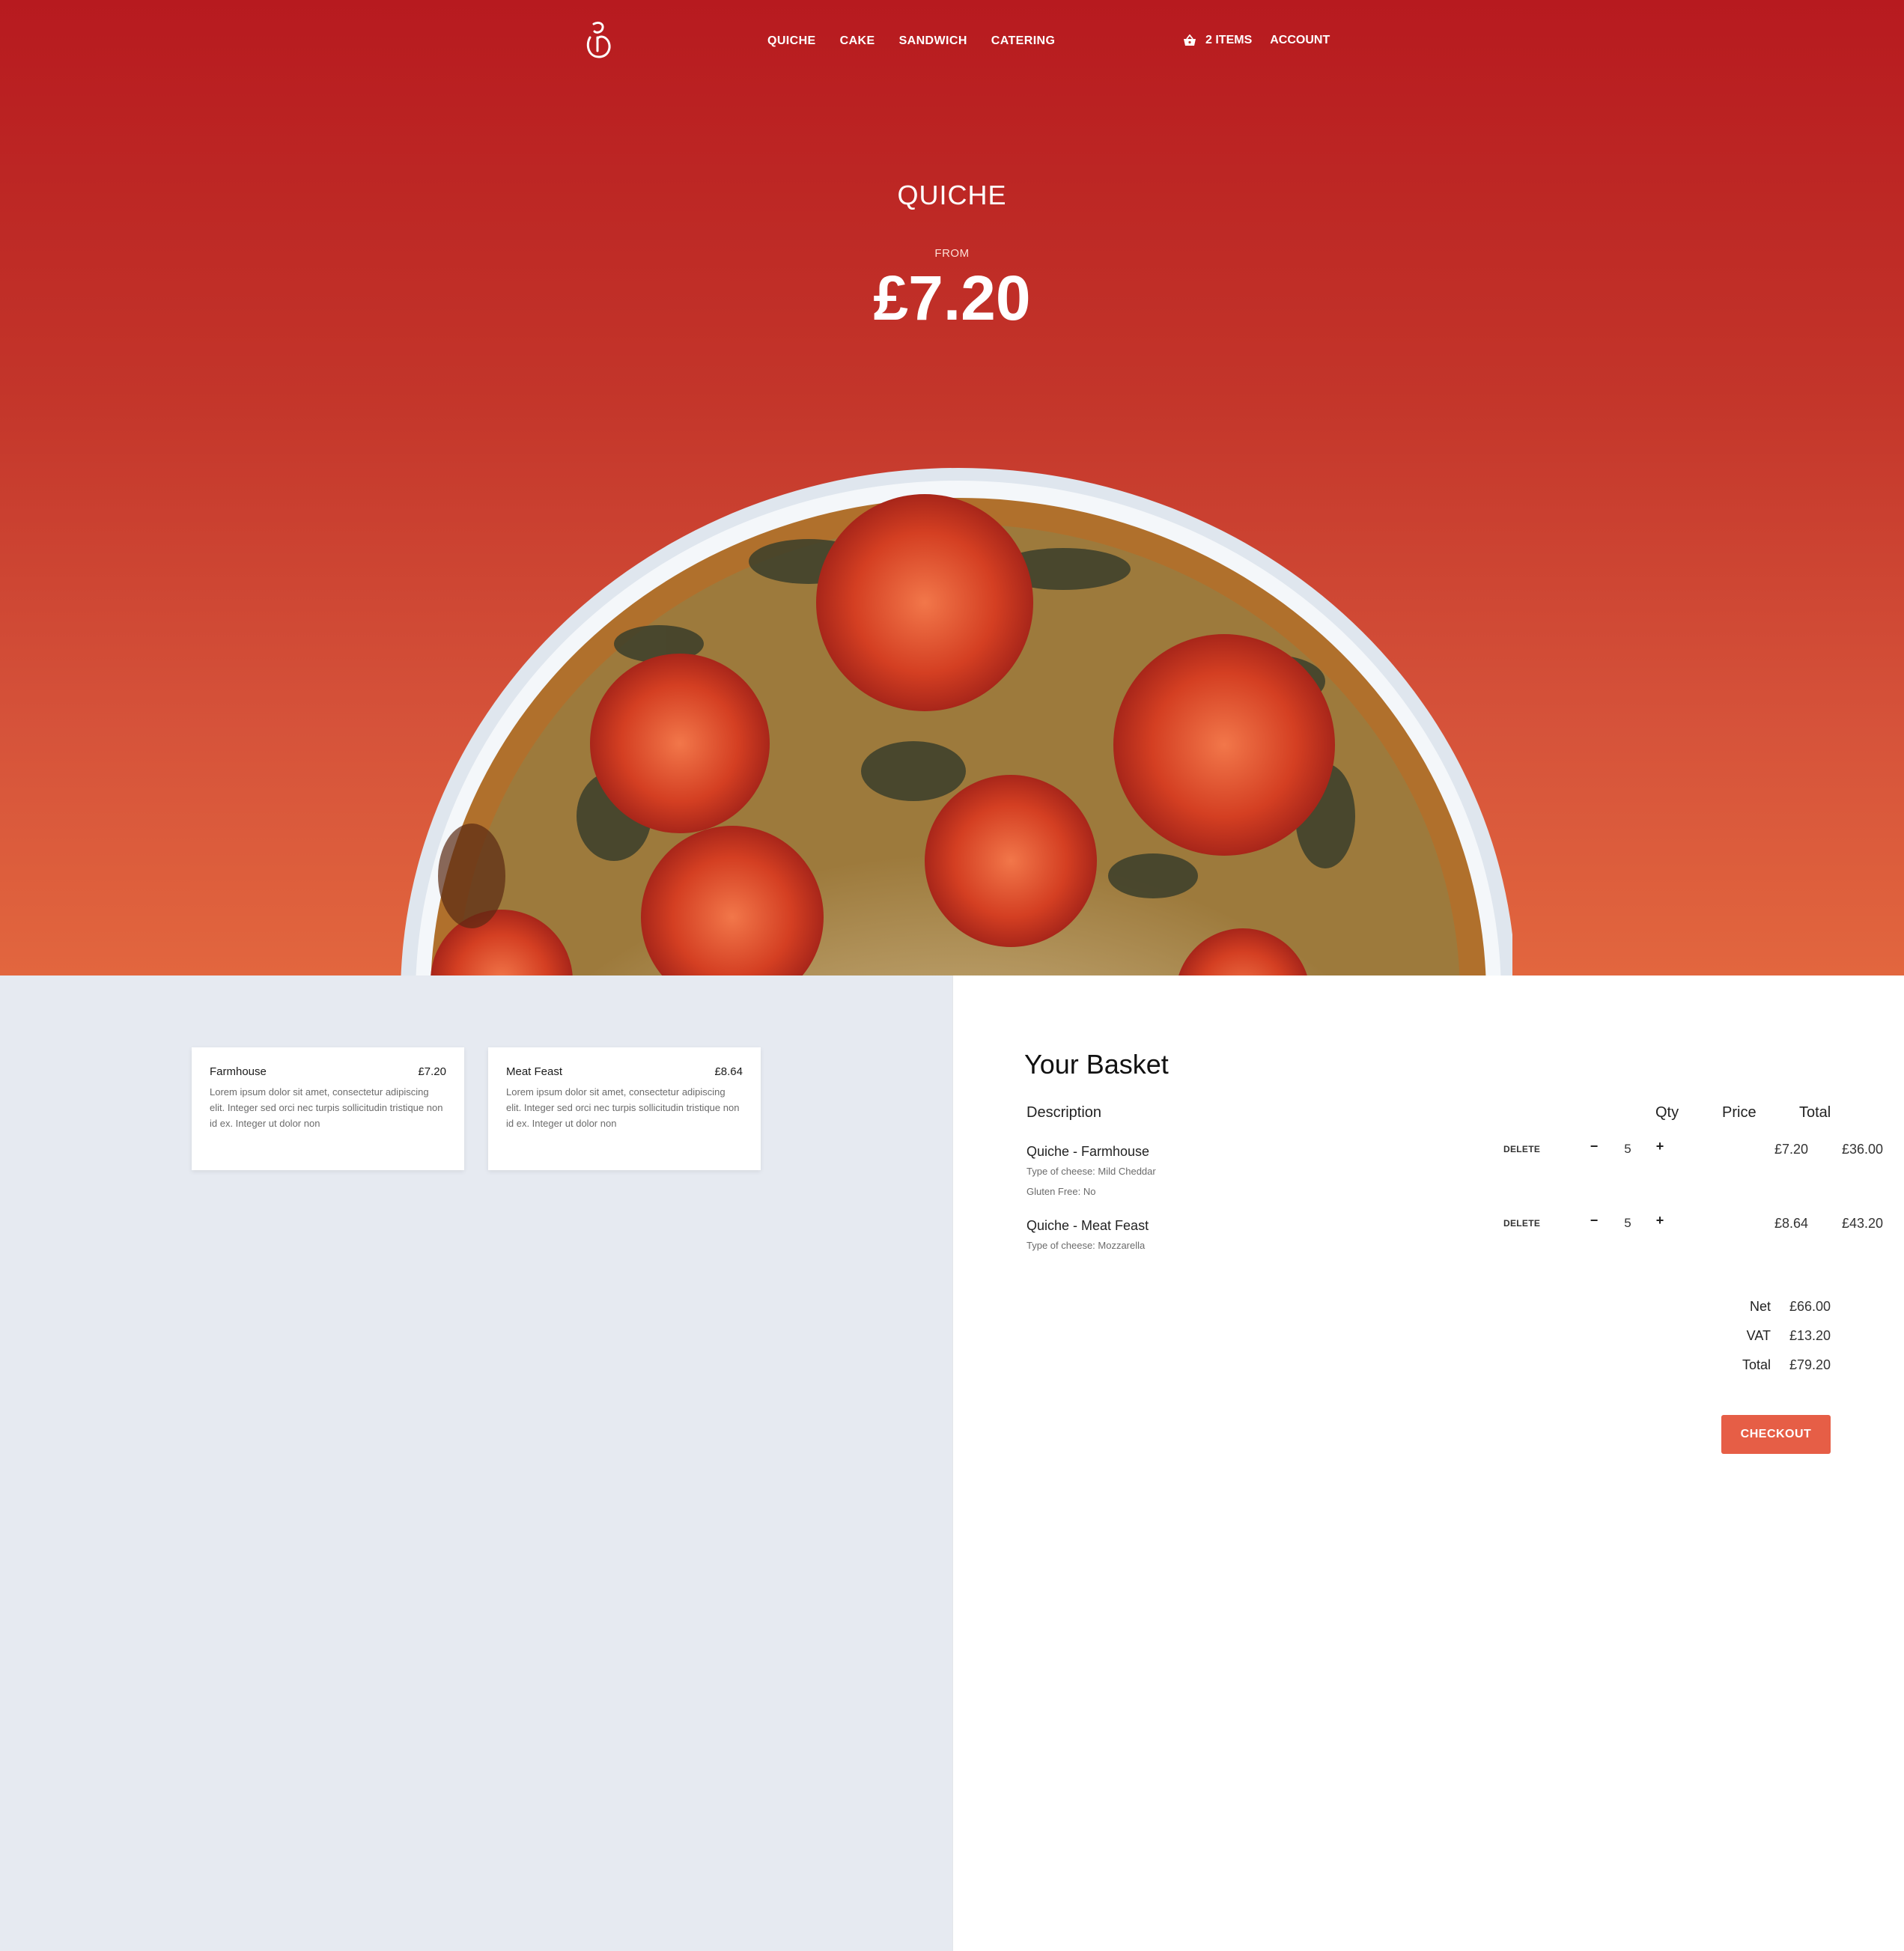  Describe the element at coordinates (1256, 40) in the screenshot. I see `nav-right: 2 ITEMS ACCOUNT` at that location.